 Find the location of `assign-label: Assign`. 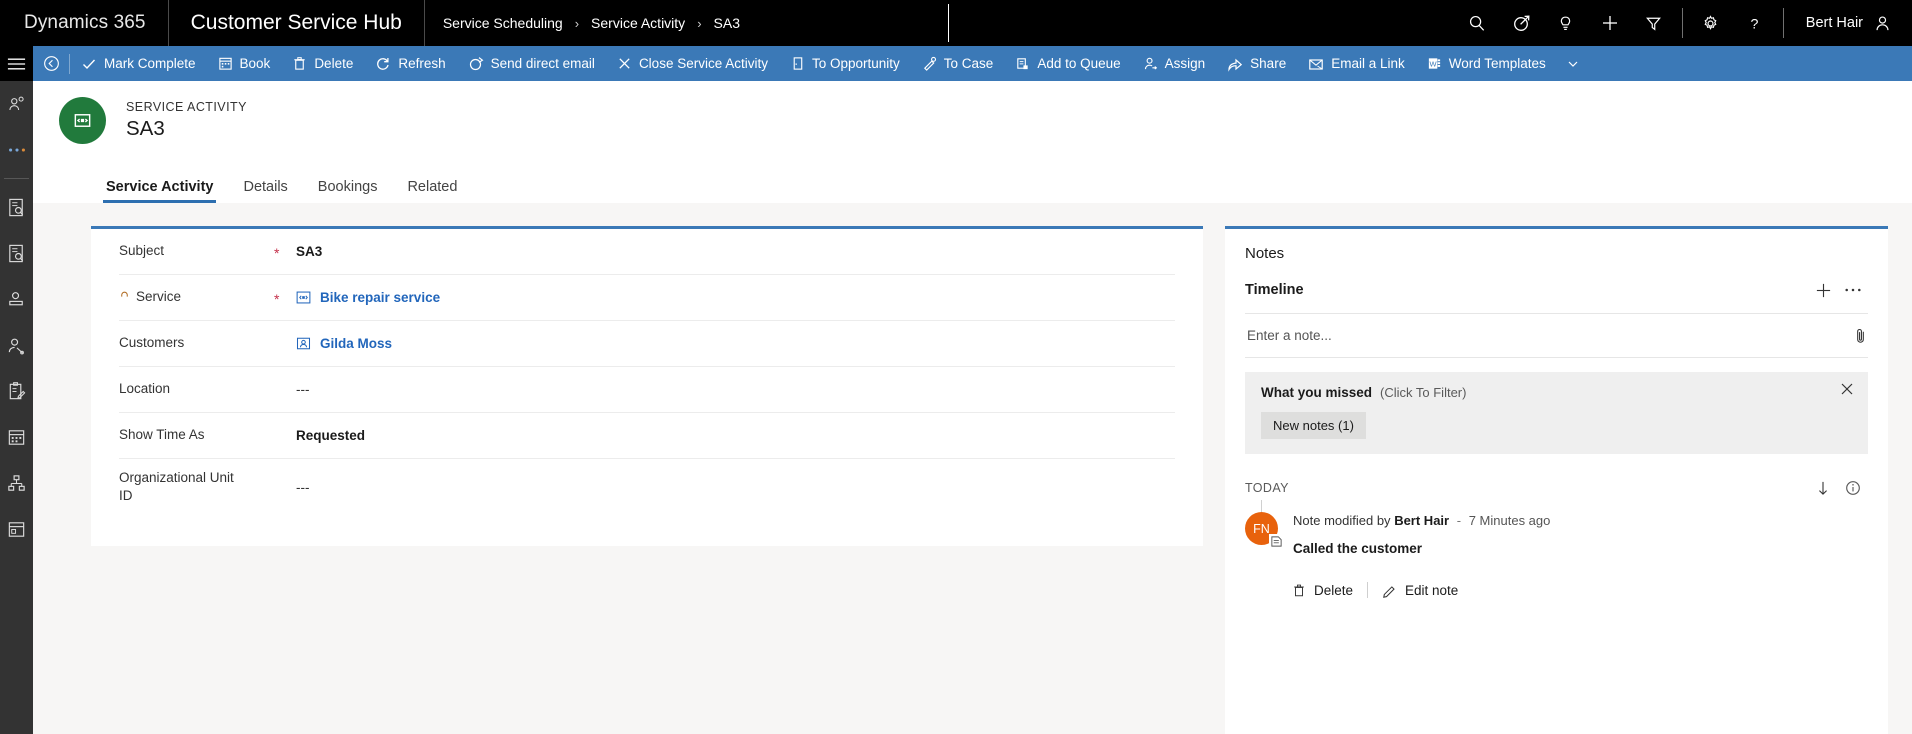

assign-label: Assign is located at coordinates (1185, 63).